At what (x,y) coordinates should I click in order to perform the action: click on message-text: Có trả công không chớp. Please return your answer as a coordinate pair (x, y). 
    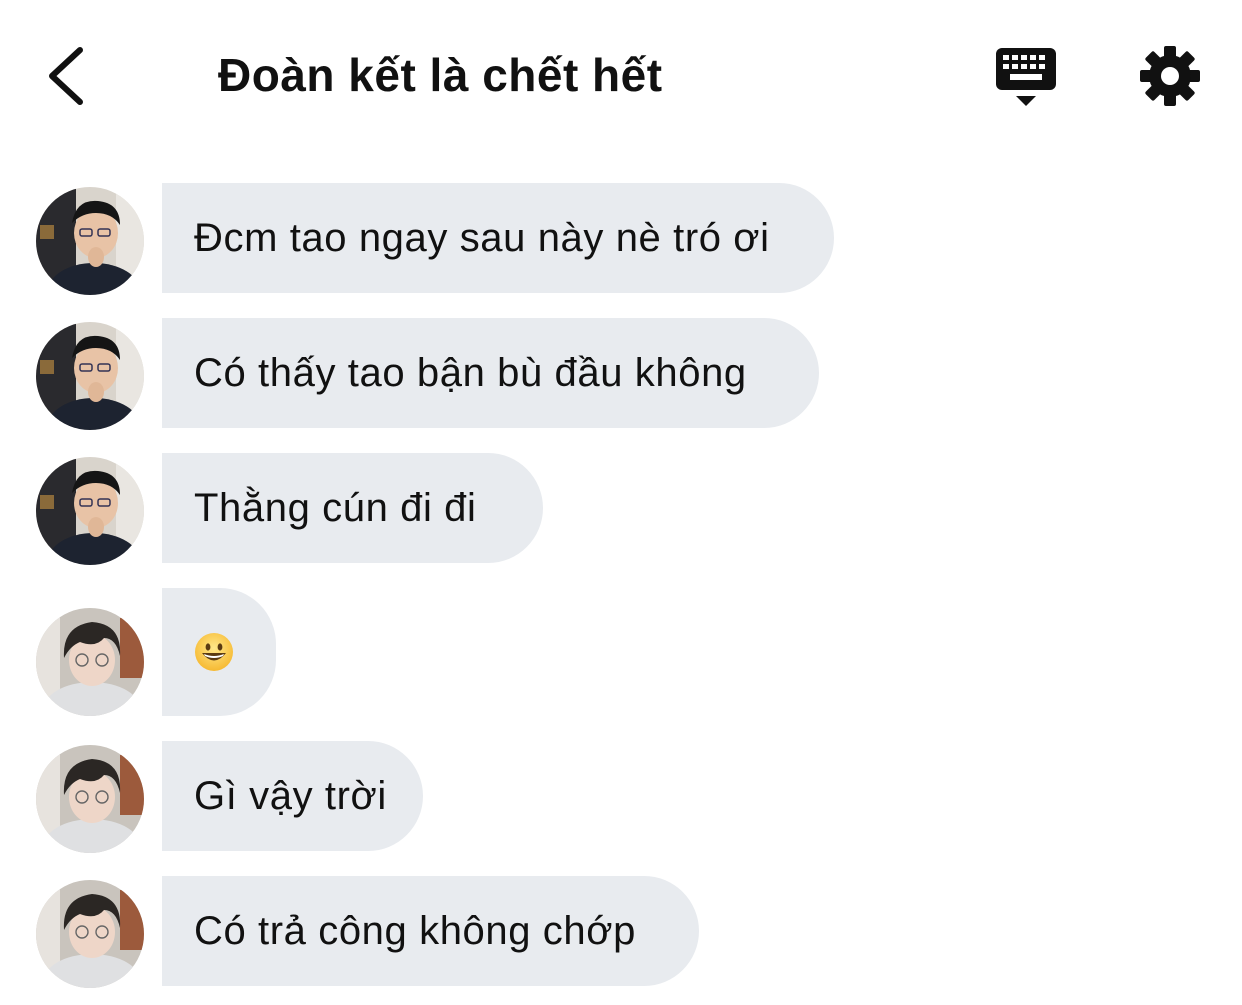
    Looking at the image, I should click on (415, 930).